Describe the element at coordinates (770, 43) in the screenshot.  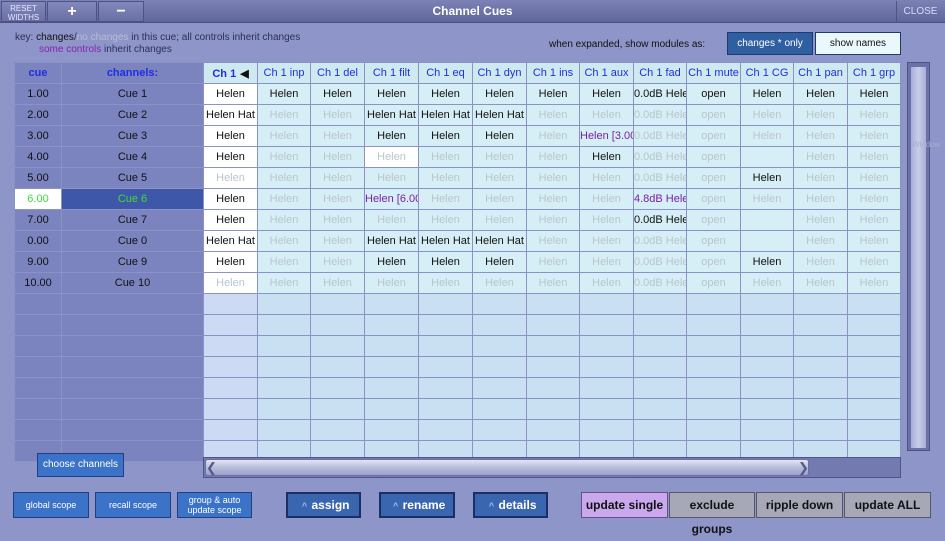
I see `changes-only-button: changes * only` at that location.